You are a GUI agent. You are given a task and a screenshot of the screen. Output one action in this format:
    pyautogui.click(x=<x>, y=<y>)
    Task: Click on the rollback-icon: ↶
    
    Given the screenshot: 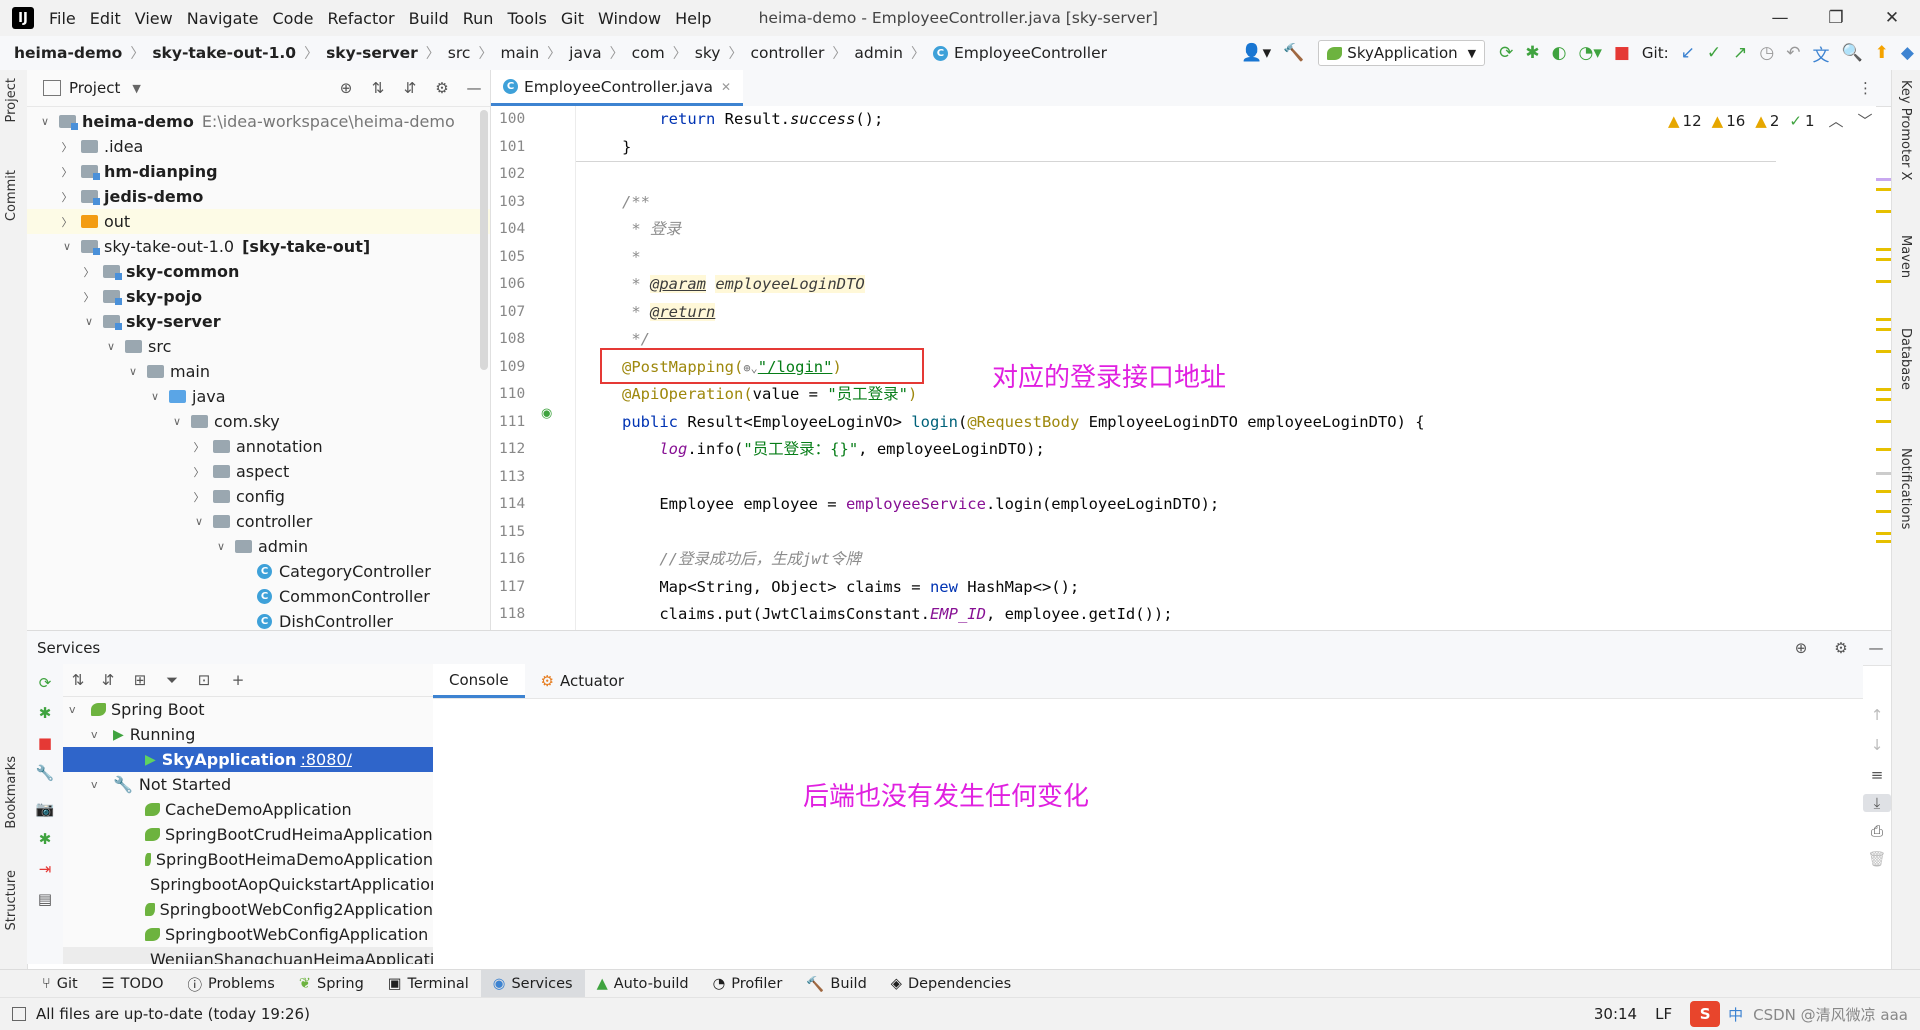 What is the action you would take?
    pyautogui.click(x=1793, y=53)
    